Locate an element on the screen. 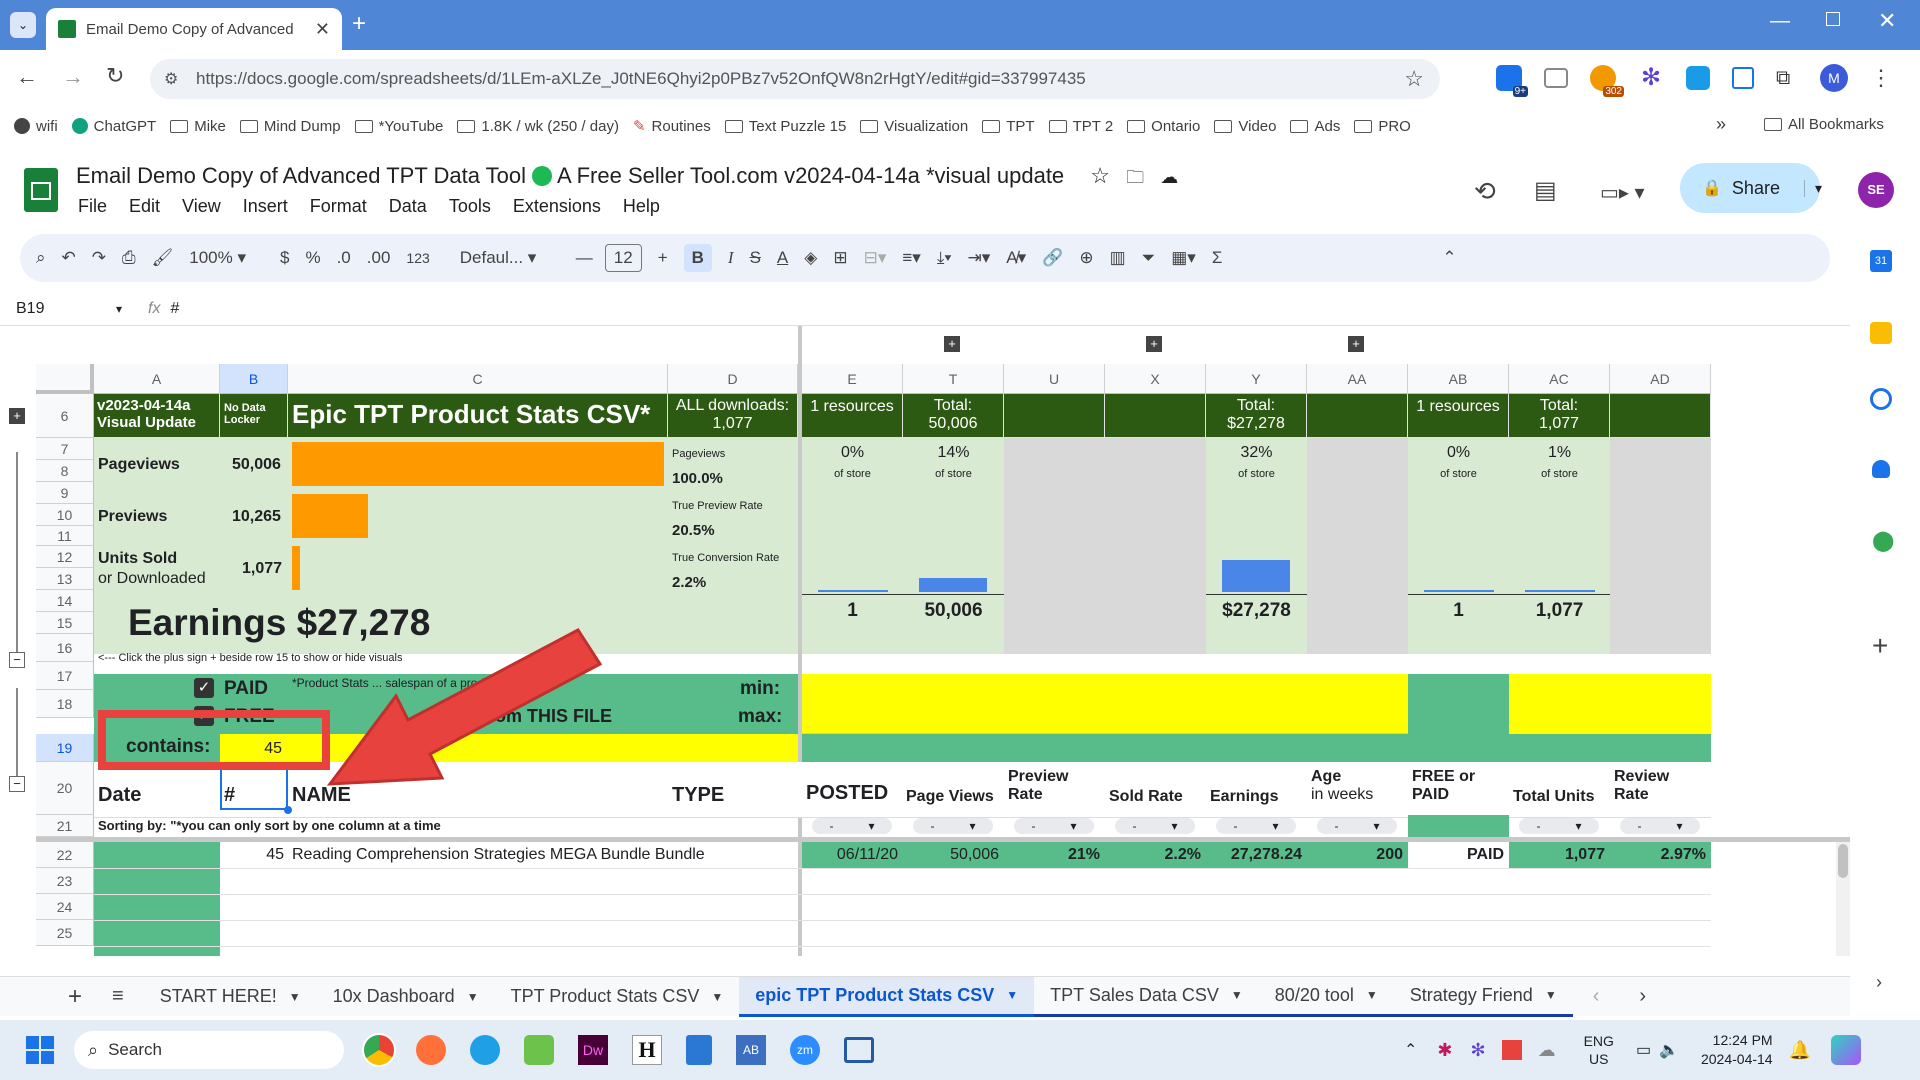 This screenshot has width=1920, height=1080. cell-ac6: Total: 1,077 is located at coordinates (1559, 416).